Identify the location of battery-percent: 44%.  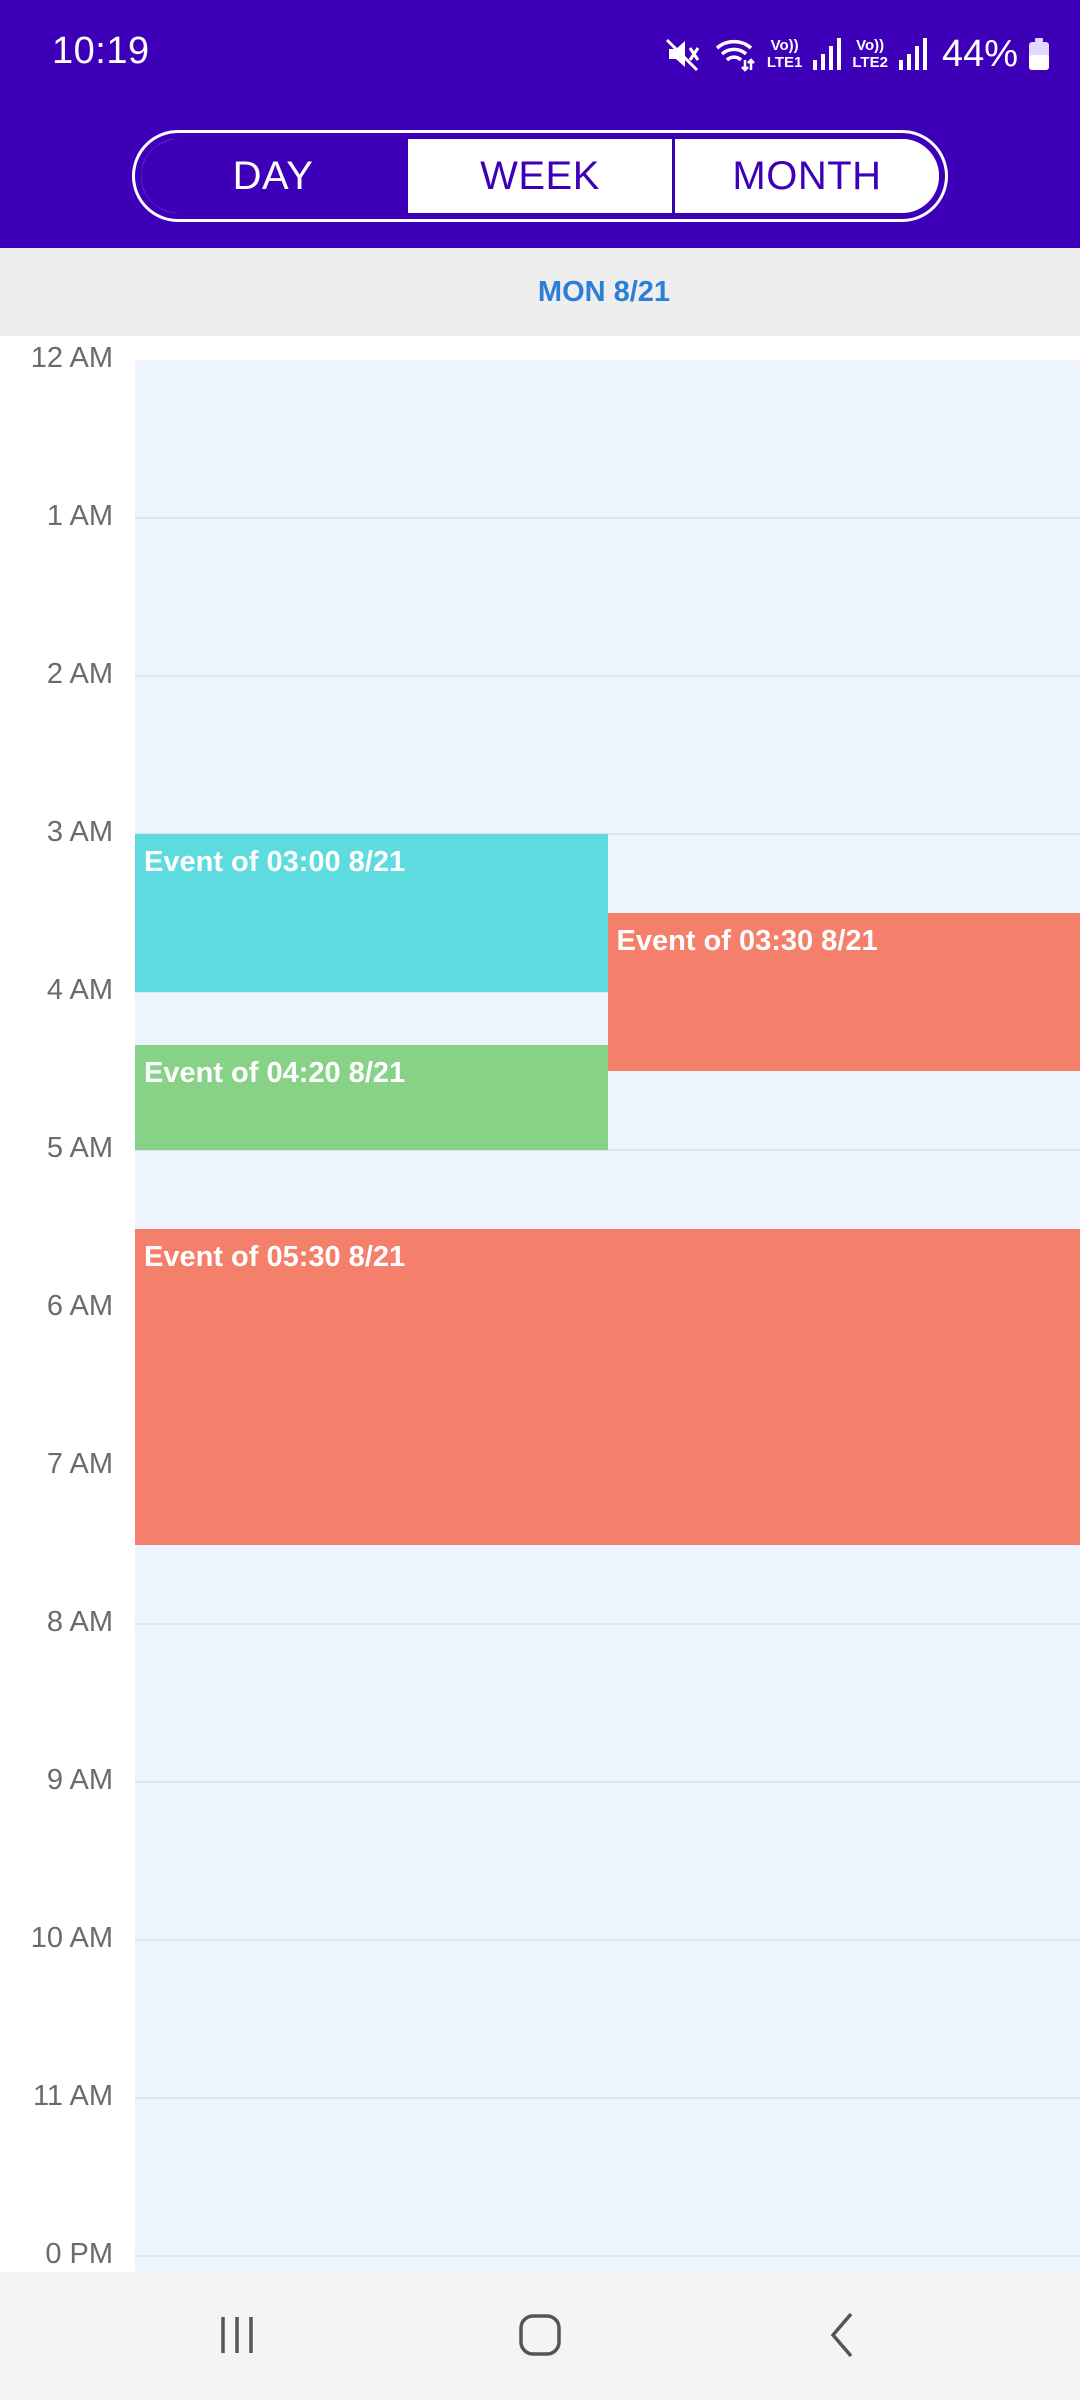
(979, 53).